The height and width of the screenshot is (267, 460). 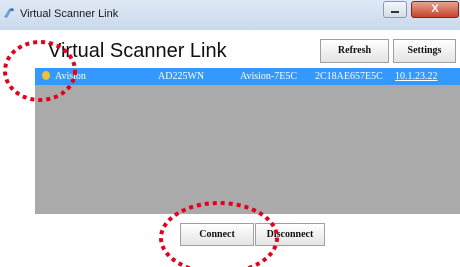 What do you see at coordinates (416, 76) in the screenshot?
I see `scanner-ip: 10.1.23.22` at bounding box center [416, 76].